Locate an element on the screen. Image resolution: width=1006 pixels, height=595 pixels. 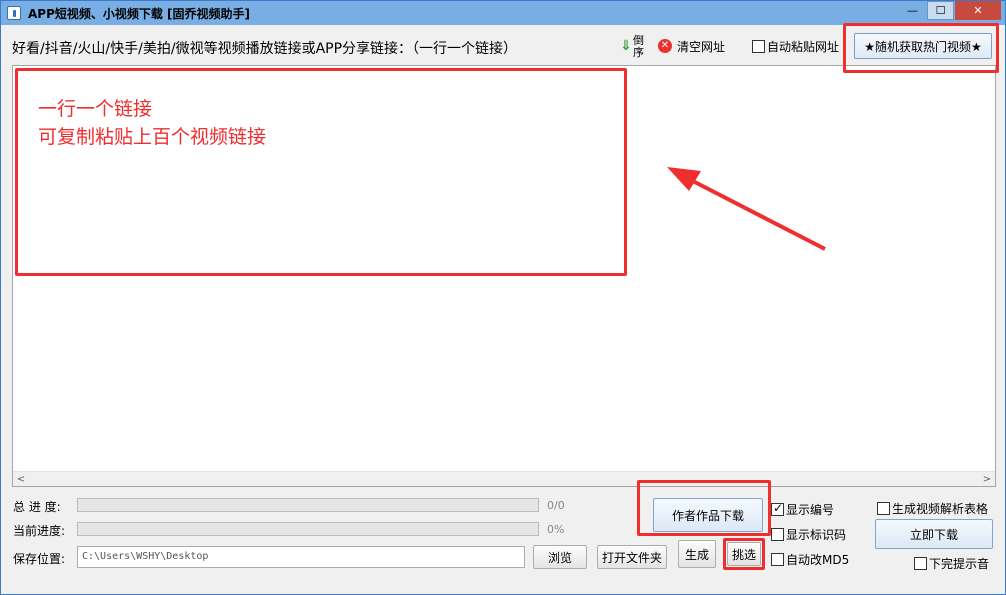
title-bar: APP短视频、小视频下载 [固乔视频助手] — ☐ ✕ is located at coordinates (503, 13).